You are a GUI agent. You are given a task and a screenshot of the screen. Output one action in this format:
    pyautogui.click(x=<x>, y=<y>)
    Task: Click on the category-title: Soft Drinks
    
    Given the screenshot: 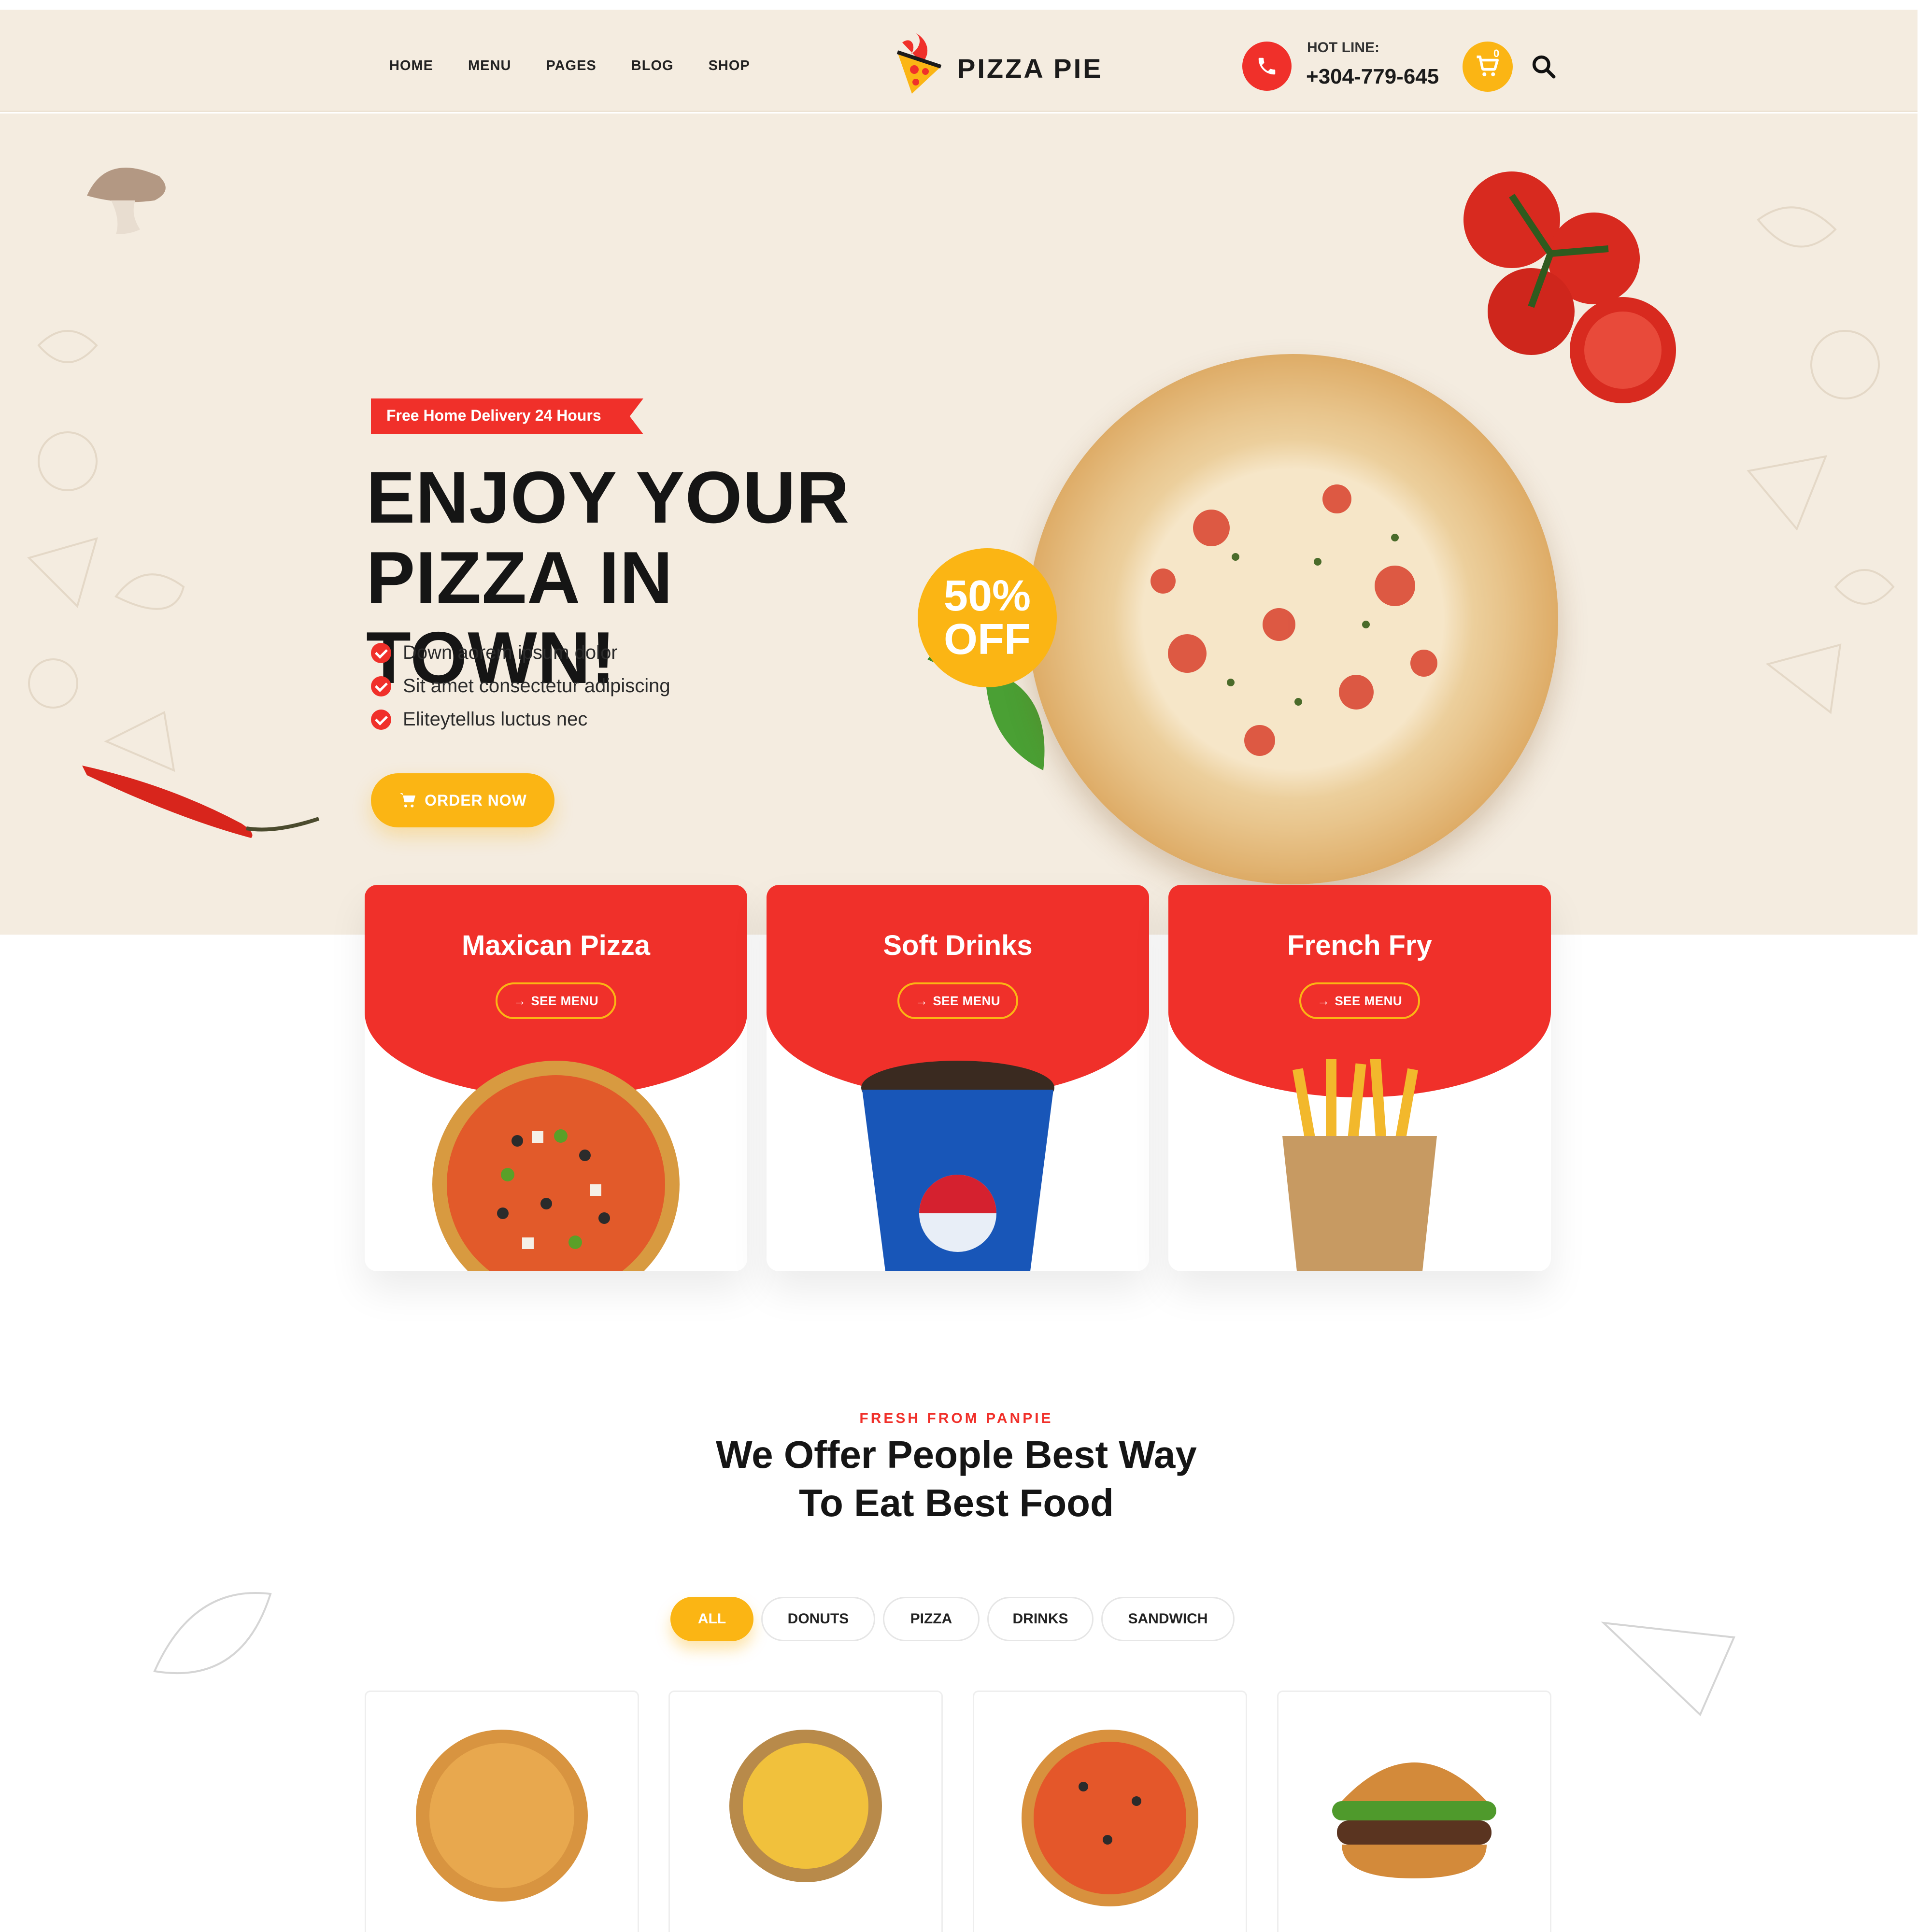 What is the action you would take?
    pyautogui.click(x=958, y=945)
    